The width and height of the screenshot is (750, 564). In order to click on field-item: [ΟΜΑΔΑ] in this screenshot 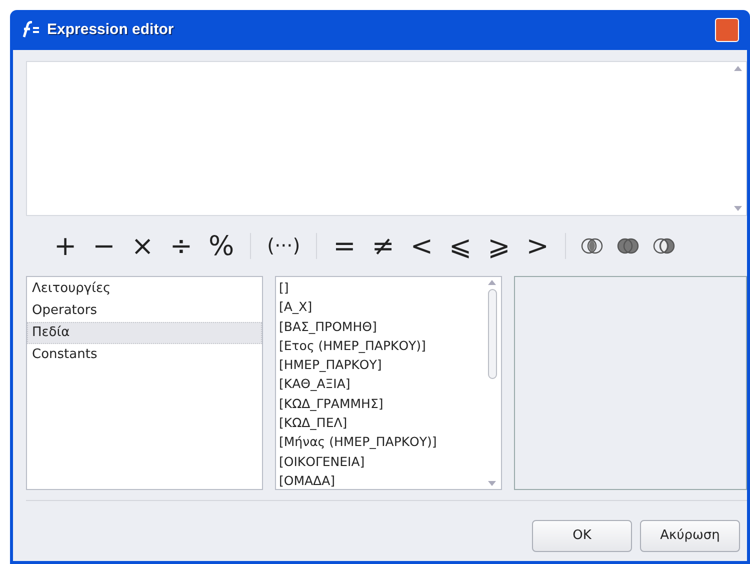, I will do `click(379, 479)`.